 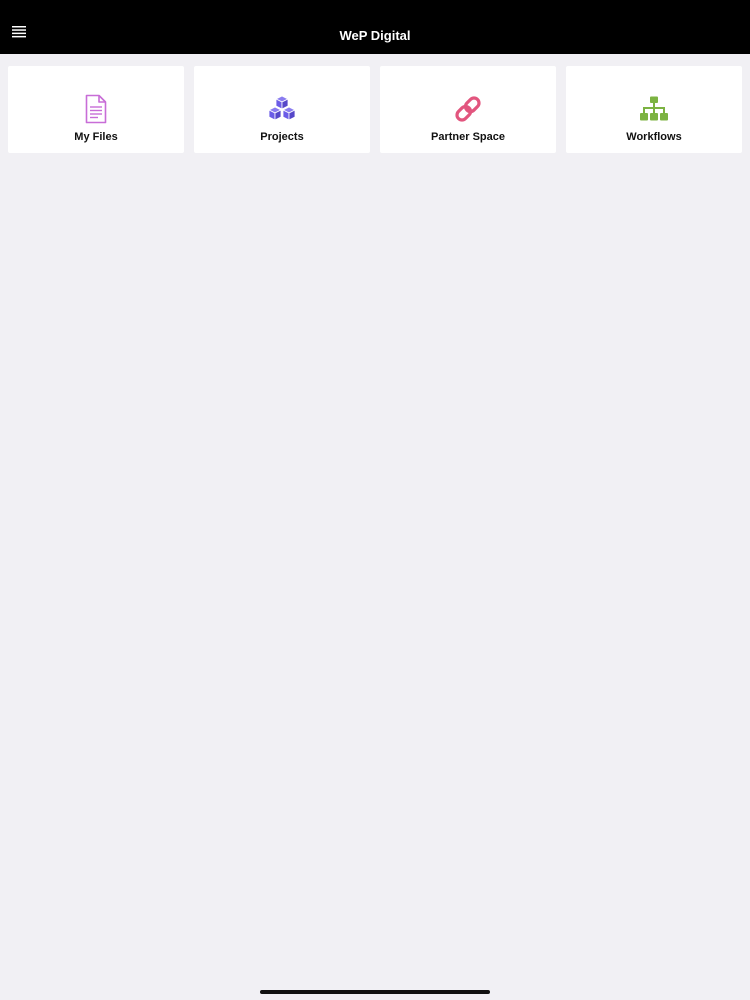 I want to click on tile-label: Projects, so click(x=282, y=137).